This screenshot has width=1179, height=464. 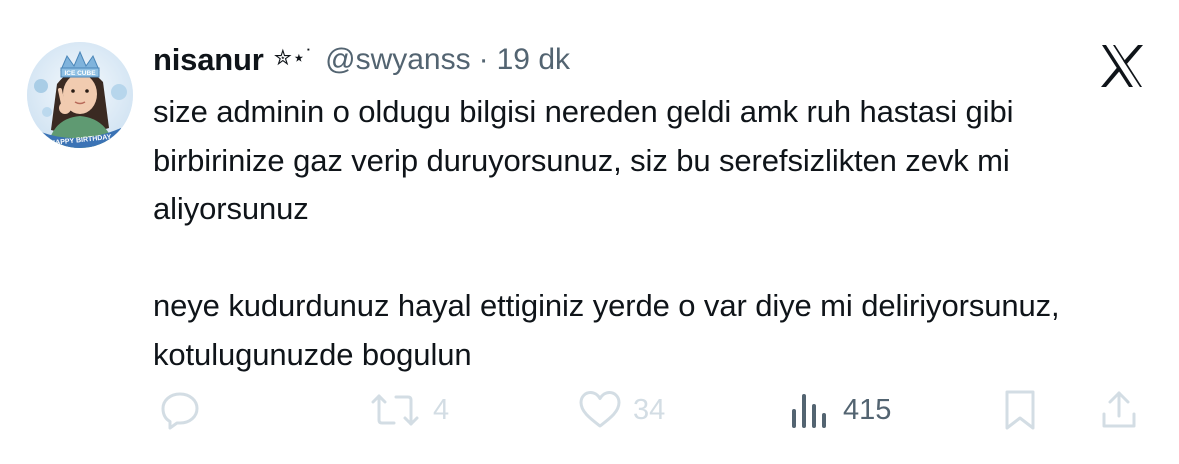 I want to click on bookmark-icon, so click(x=1020, y=410).